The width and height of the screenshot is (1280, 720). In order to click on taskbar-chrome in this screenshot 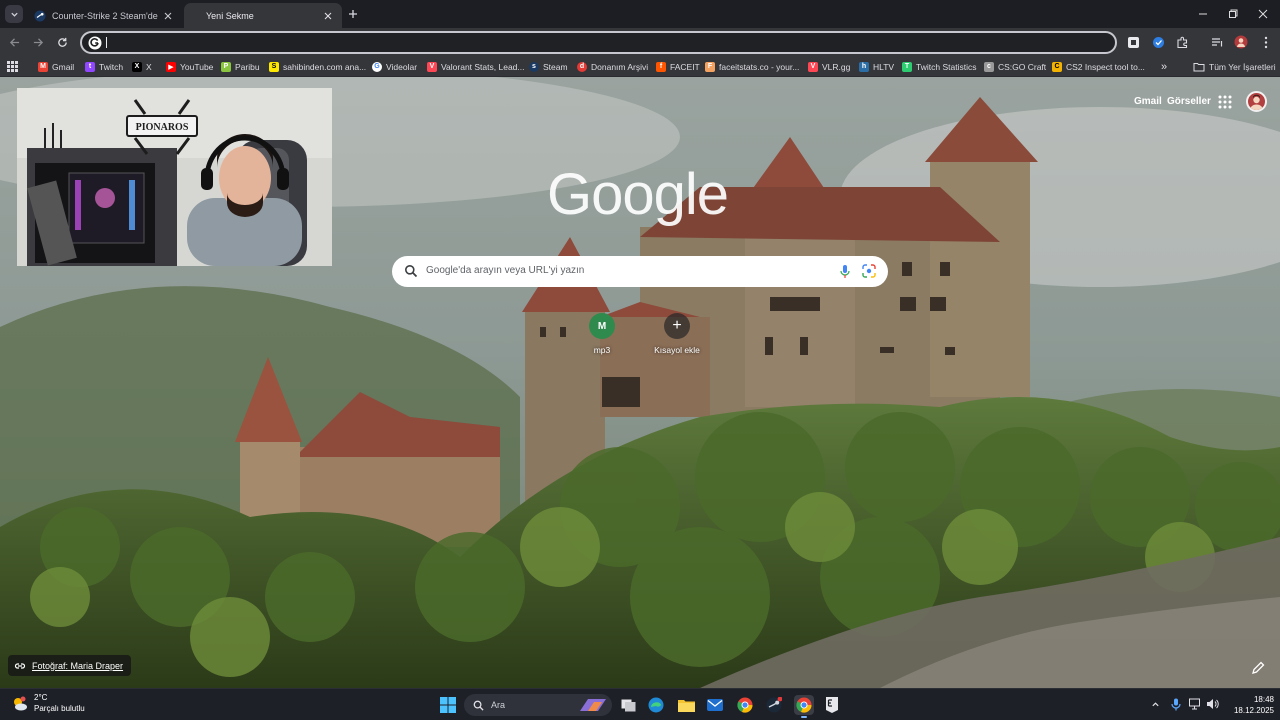, I will do `click(745, 705)`.